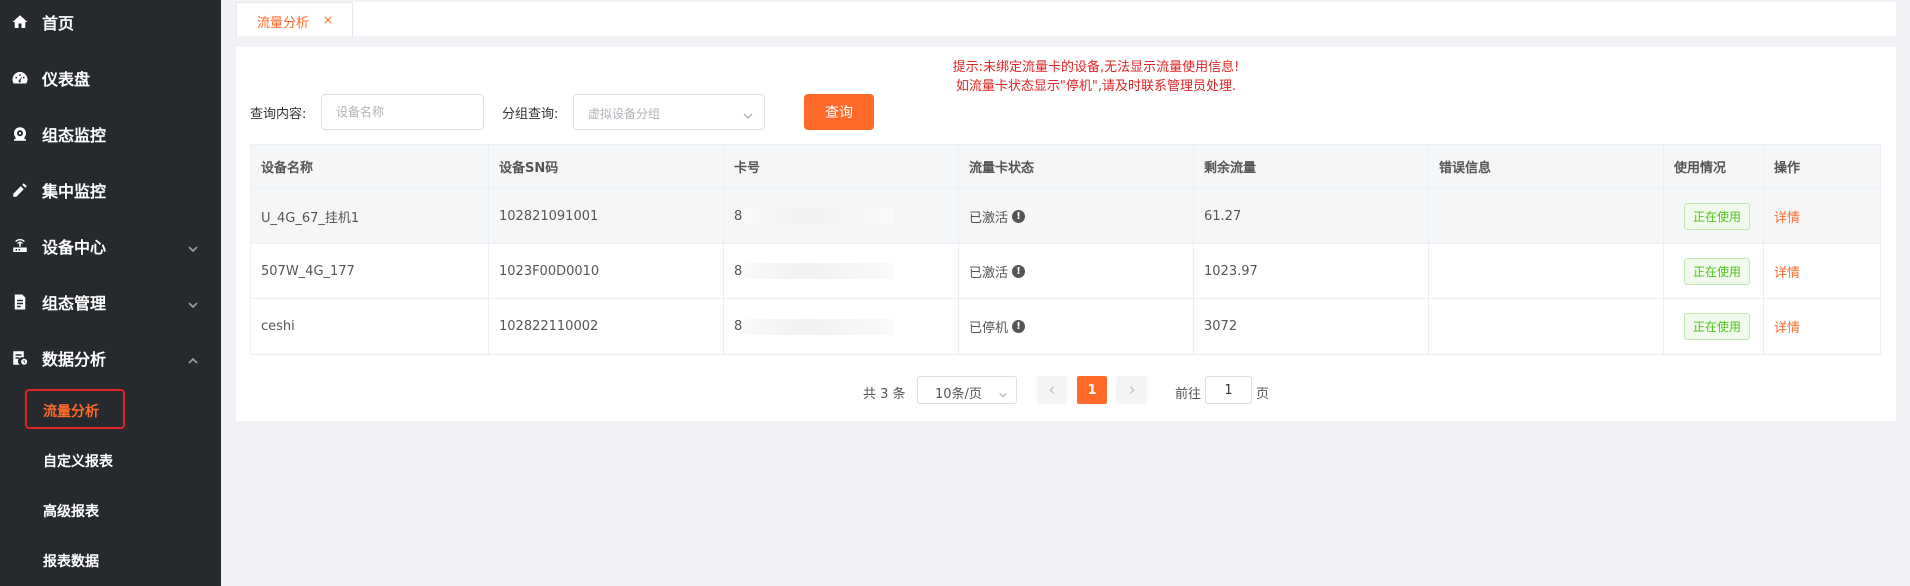  What do you see at coordinates (839, 112) in the screenshot?
I see `query-button: 查询` at bounding box center [839, 112].